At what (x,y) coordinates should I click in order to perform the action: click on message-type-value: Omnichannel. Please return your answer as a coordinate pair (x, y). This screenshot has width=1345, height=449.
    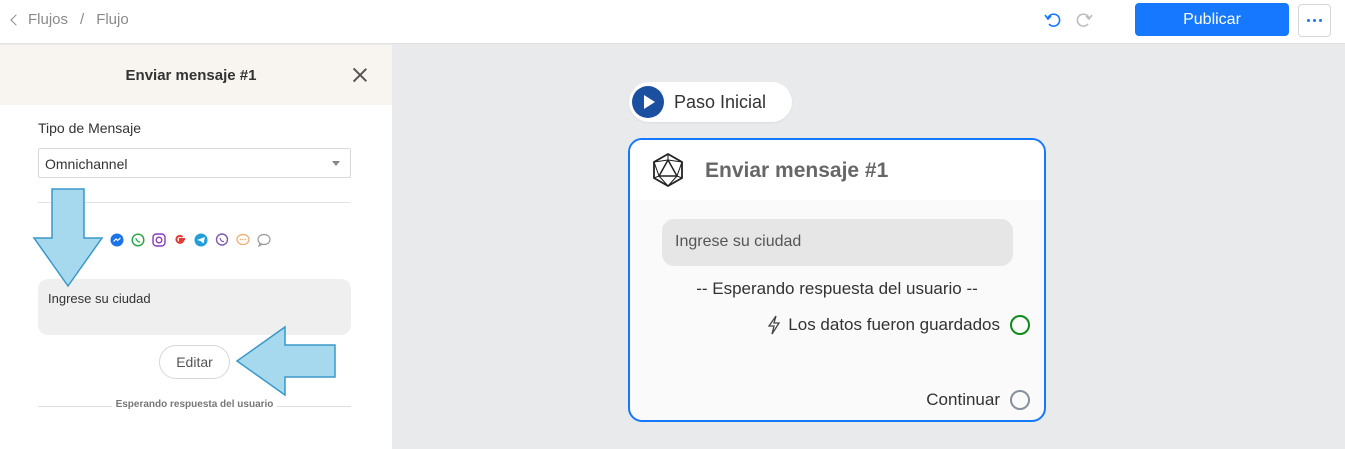
    Looking at the image, I should click on (86, 164).